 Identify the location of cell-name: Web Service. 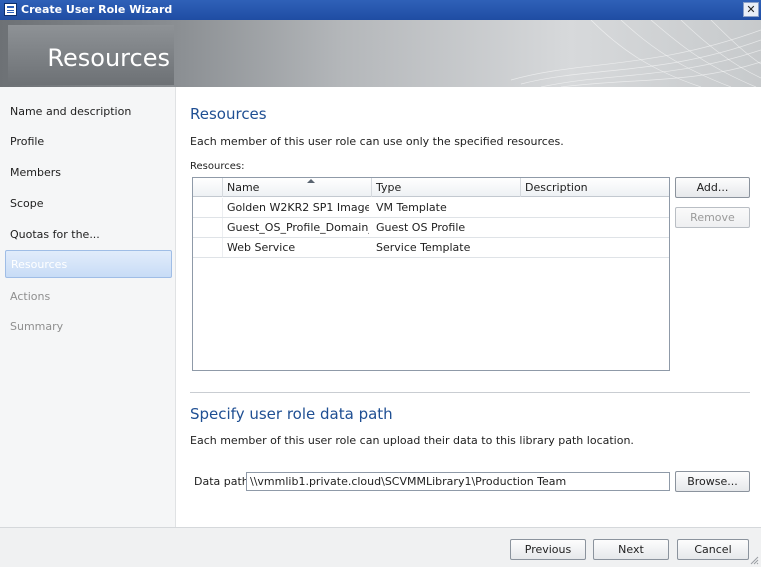
(261, 247).